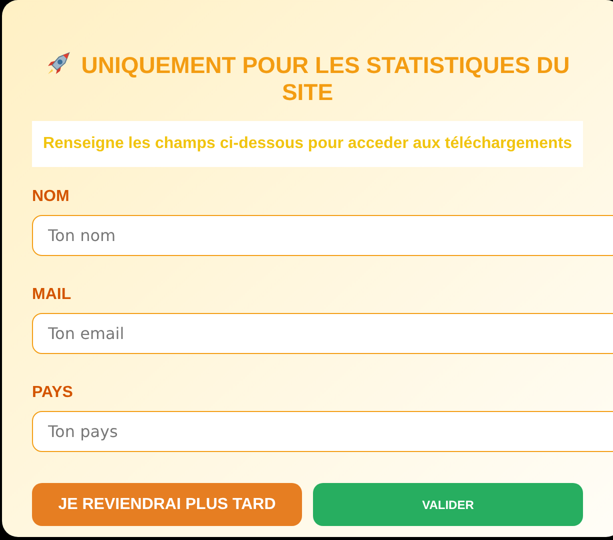 The image size is (613, 540). I want to click on field-label: NOM, so click(51, 196).